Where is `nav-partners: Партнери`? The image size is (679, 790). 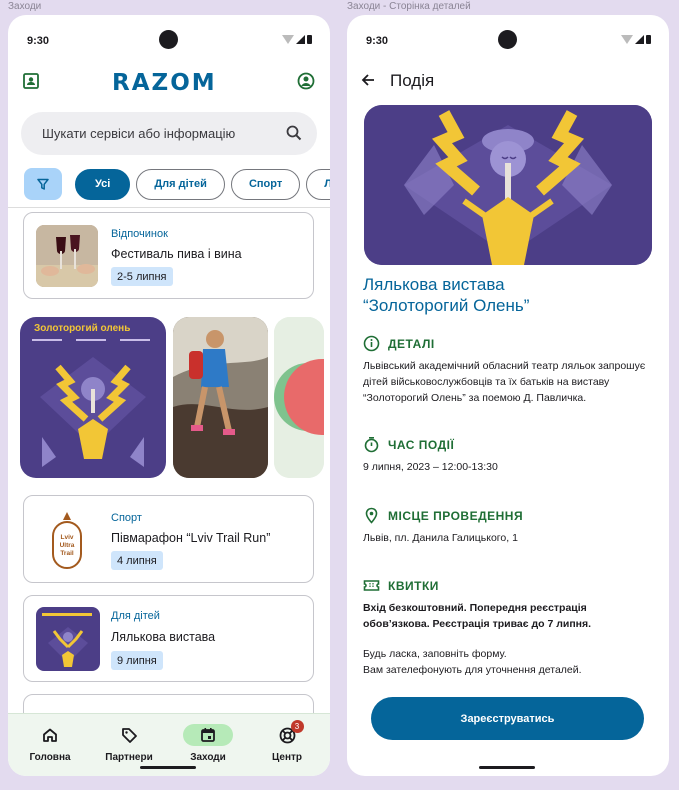
nav-partners: Партнери is located at coordinates (129, 743).